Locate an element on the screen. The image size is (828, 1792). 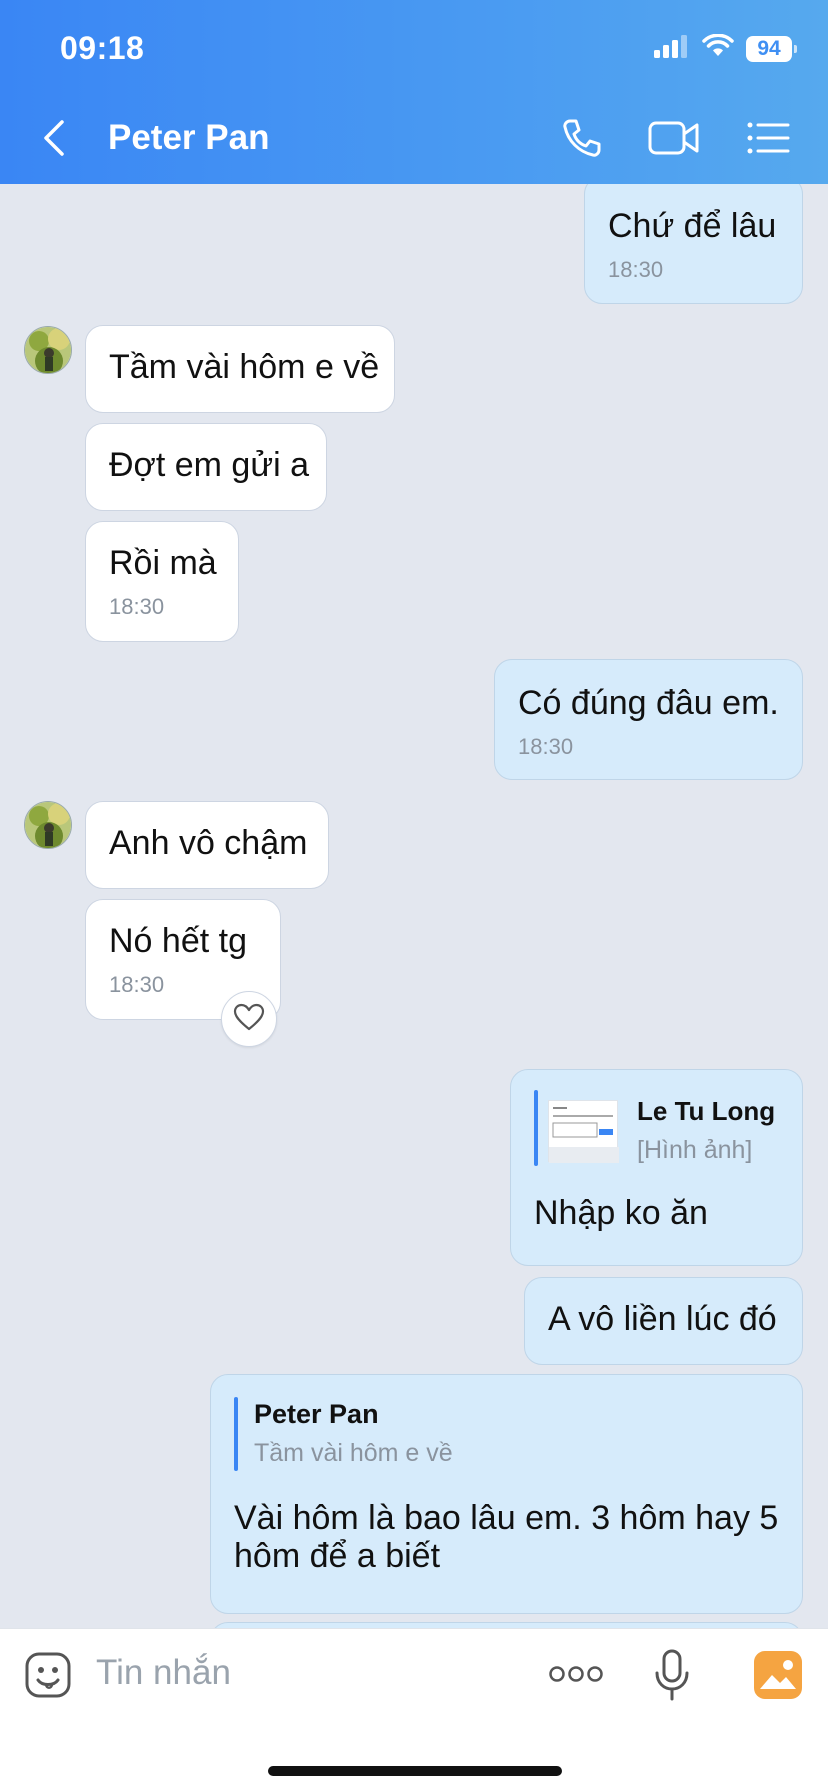
back-button is located at coordinates (59, 140).